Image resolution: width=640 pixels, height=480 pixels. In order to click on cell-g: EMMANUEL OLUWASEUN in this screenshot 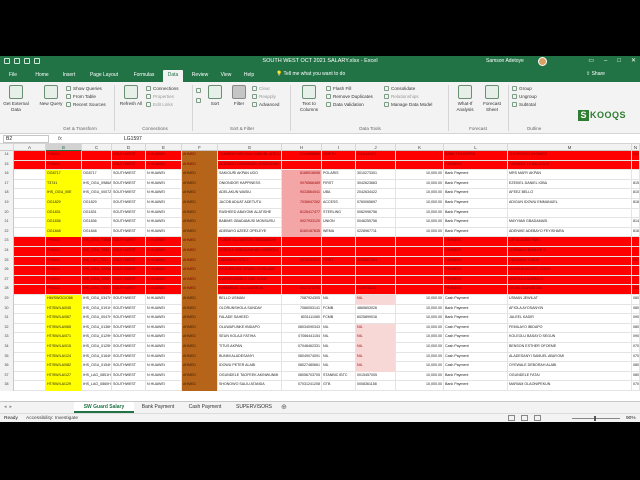, I will do `click(250, 290)`.